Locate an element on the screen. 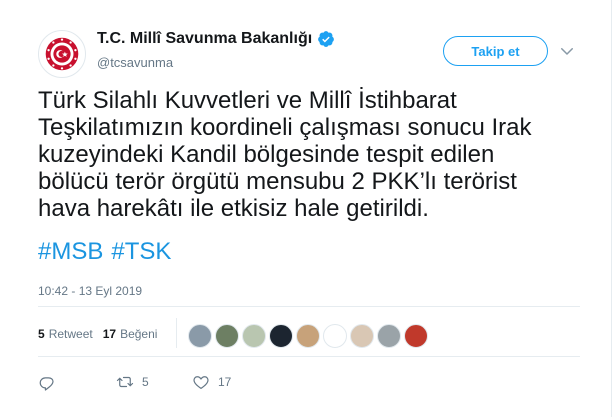 The width and height of the screenshot is (616, 417). stats-divider is located at coordinates (176, 333).